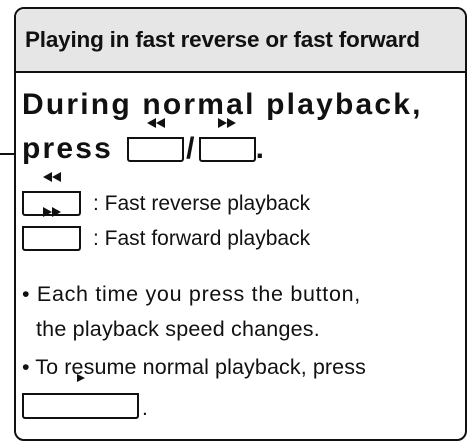  I want to click on instruction-heading-line2: press / ., so click(144, 142).